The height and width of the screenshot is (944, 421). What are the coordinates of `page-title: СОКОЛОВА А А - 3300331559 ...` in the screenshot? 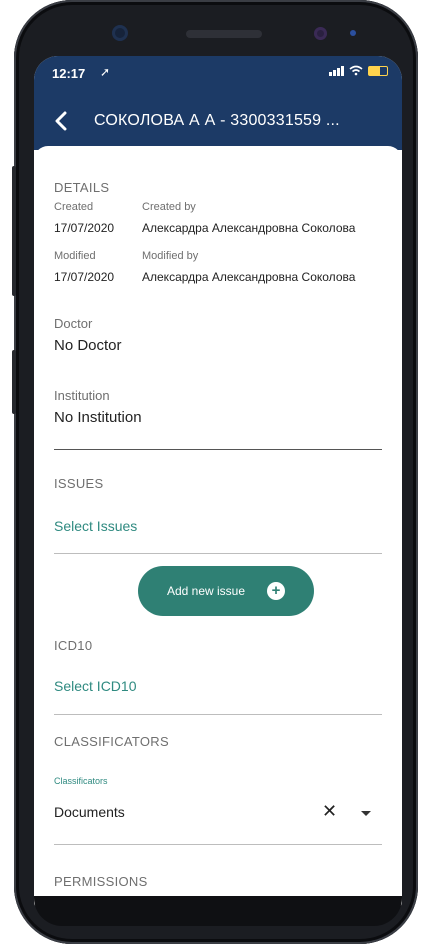 It's located at (217, 120).